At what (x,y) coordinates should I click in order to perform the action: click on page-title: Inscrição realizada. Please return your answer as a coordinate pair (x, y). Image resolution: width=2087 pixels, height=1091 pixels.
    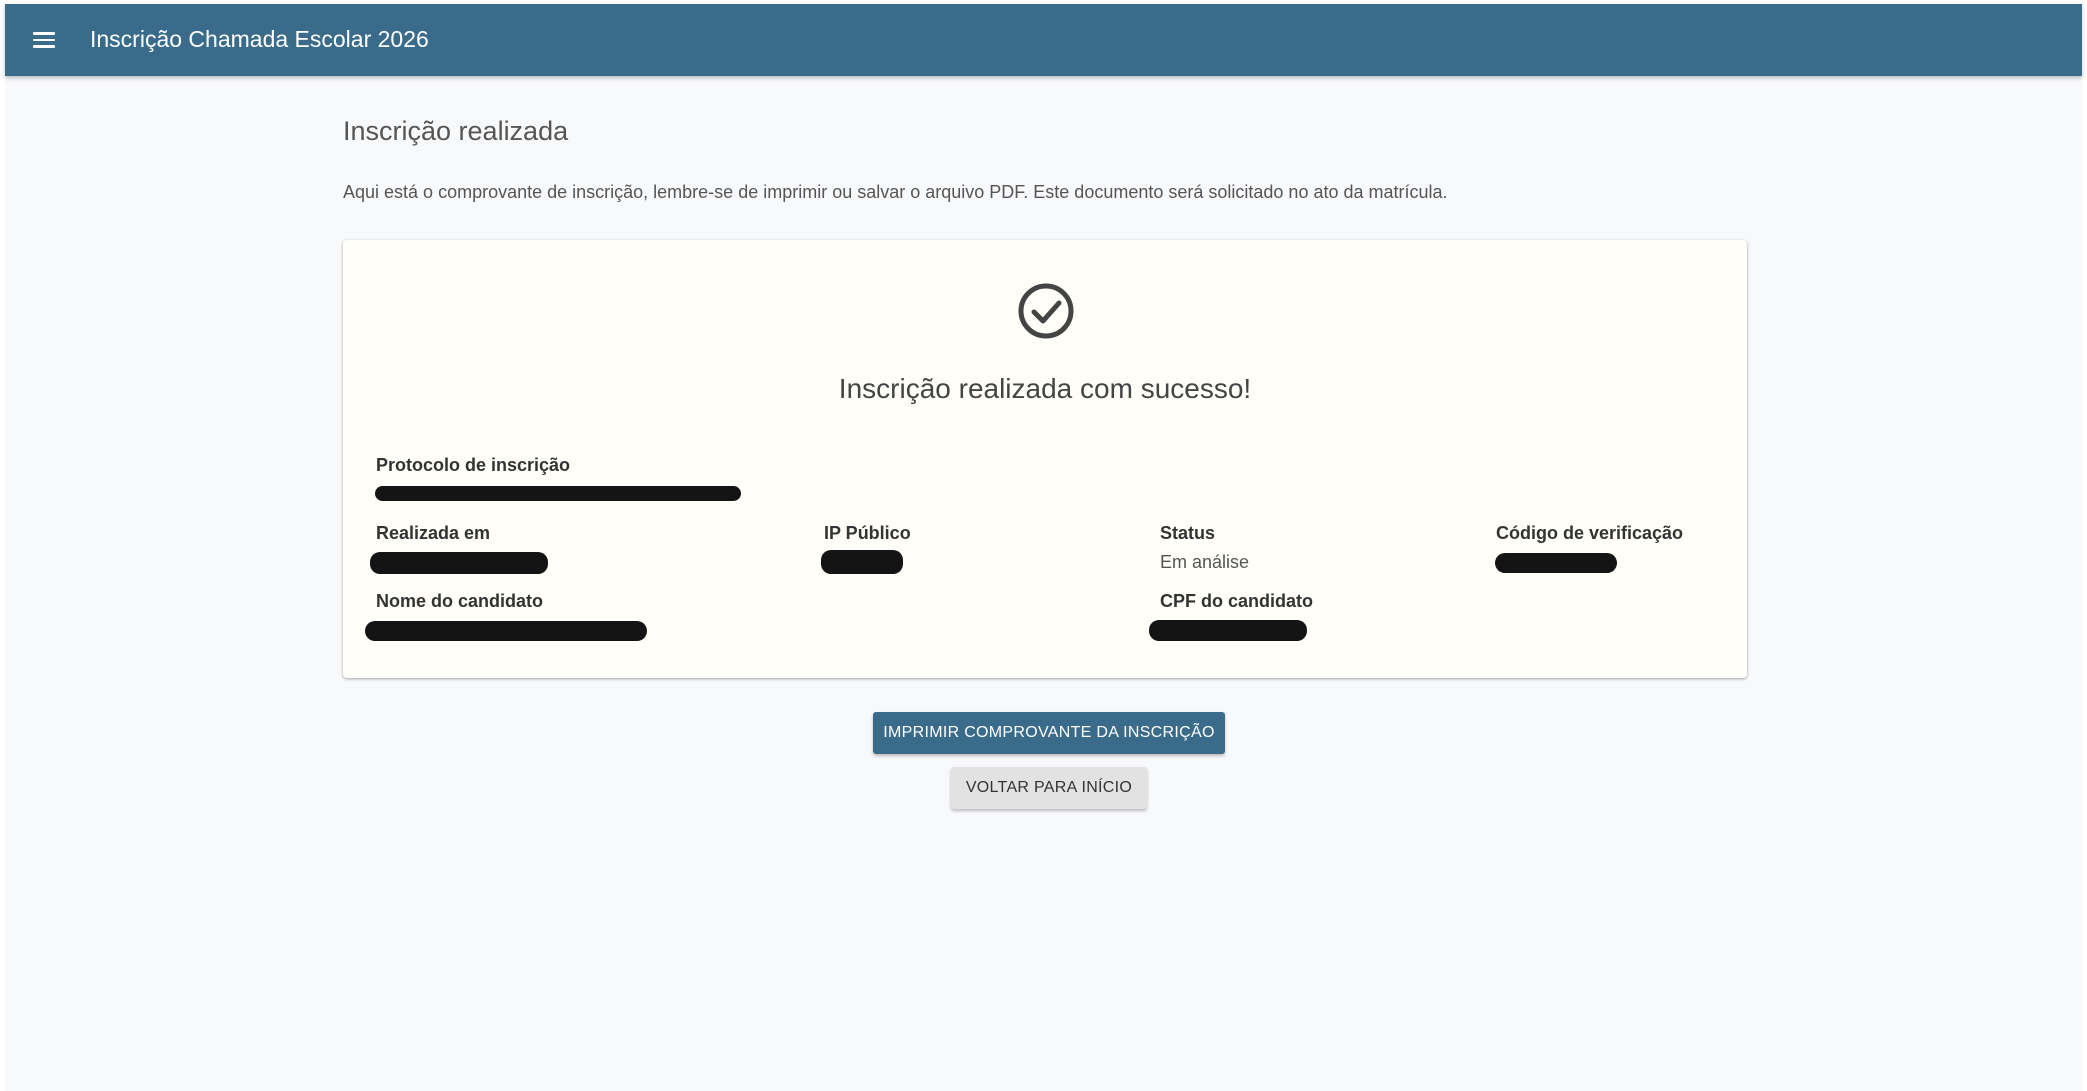
    Looking at the image, I should click on (456, 131).